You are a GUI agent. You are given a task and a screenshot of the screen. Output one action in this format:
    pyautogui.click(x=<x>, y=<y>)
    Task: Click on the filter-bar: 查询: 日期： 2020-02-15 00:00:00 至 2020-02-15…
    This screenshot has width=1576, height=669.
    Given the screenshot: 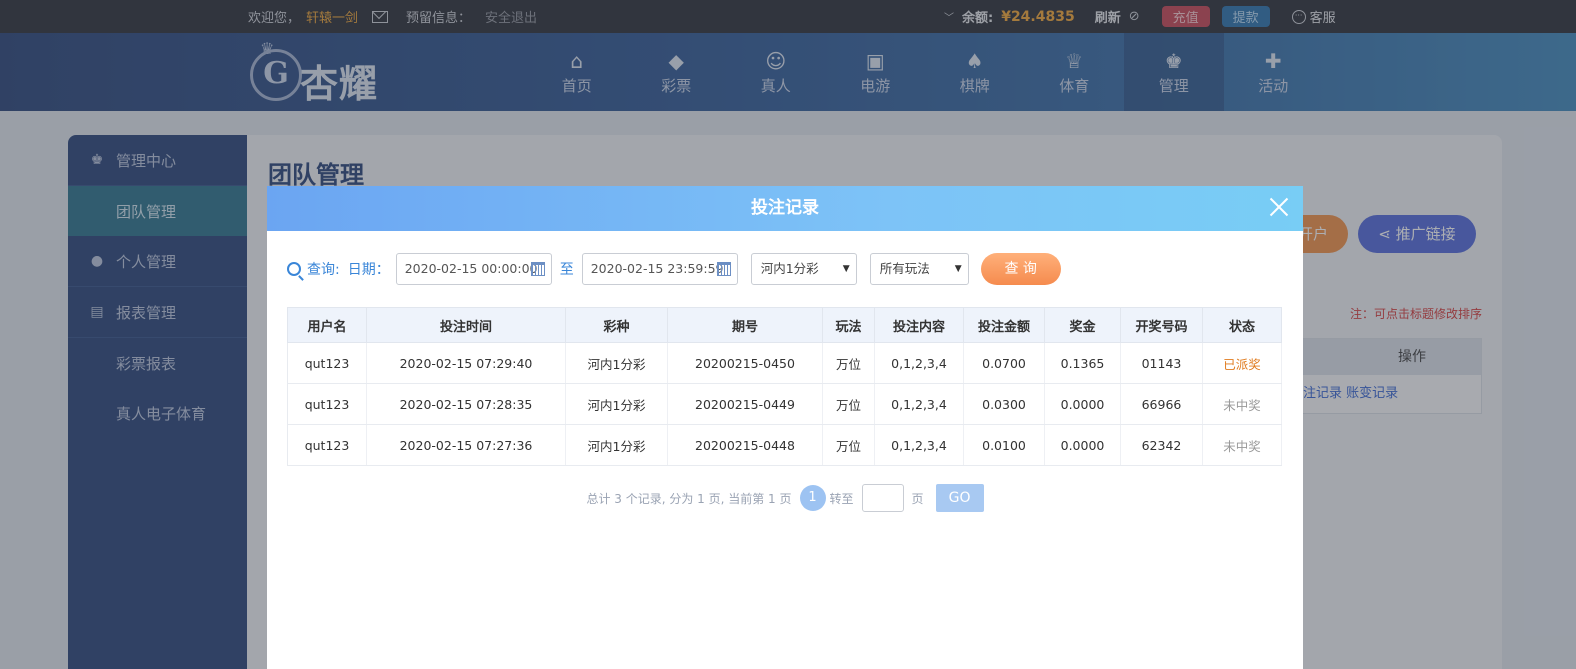 What is the action you would take?
    pyautogui.click(x=674, y=269)
    